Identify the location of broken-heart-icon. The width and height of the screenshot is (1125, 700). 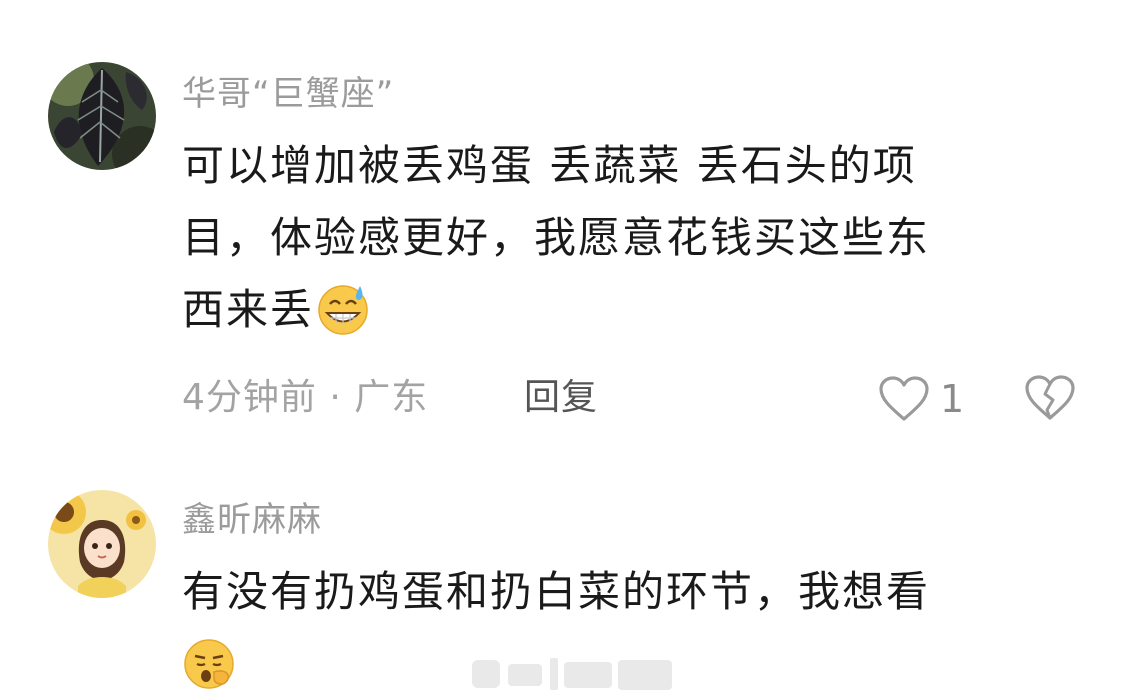
(1050, 397).